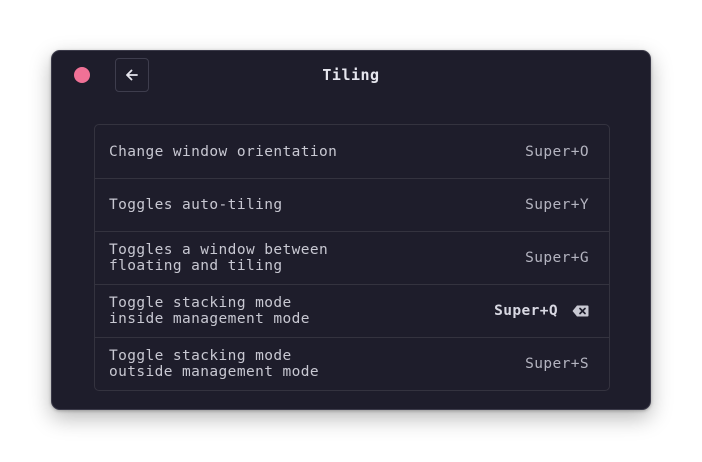 This screenshot has width=702, height=462. I want to click on shortcut-label: Toggles auto-tiling, so click(196, 205).